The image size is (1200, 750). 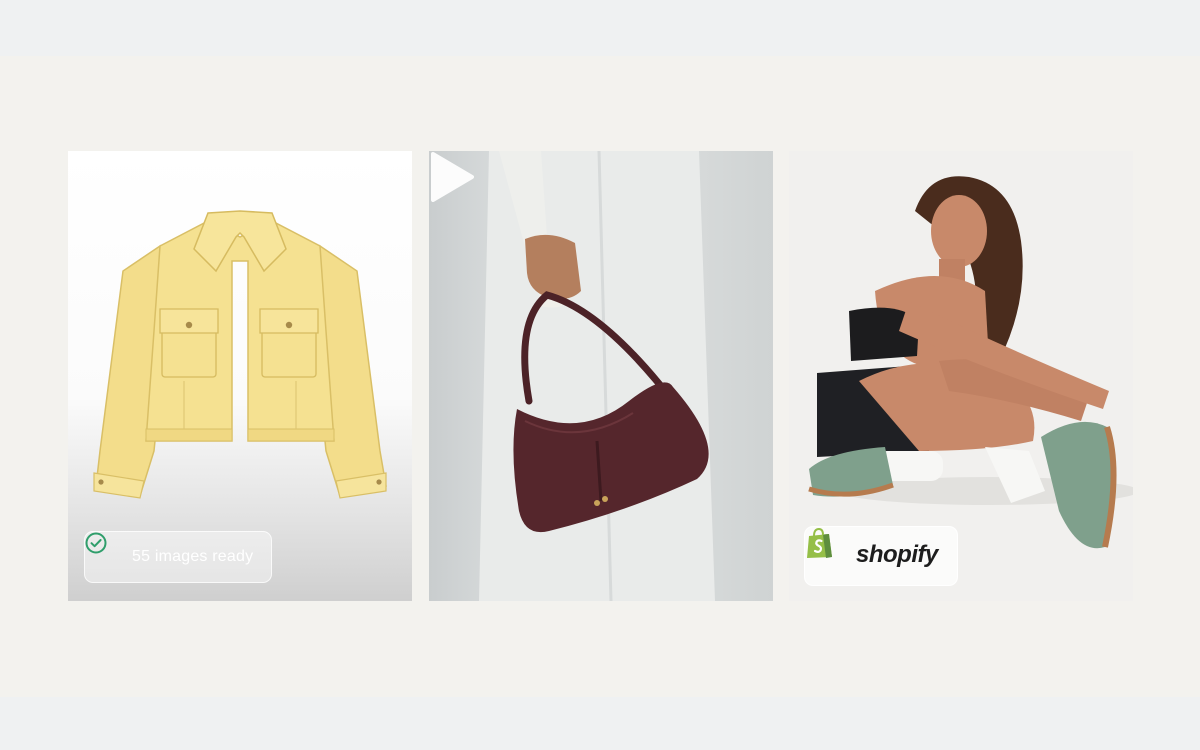 What do you see at coordinates (452, 177) in the screenshot?
I see `play-icon` at bounding box center [452, 177].